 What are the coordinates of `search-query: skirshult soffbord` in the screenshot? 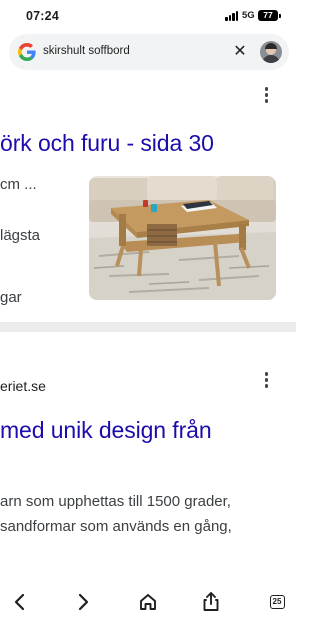 It's located at (86, 51).